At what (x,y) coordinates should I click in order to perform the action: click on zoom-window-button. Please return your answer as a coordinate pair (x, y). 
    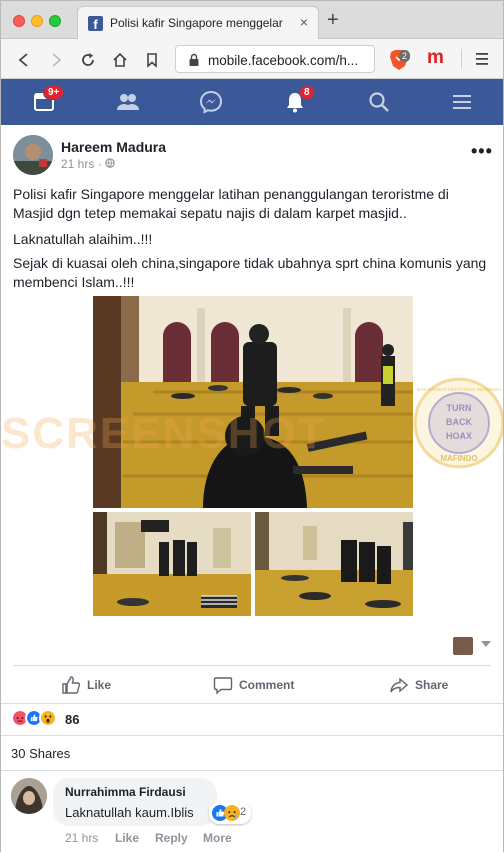
    Looking at the image, I should click on (55, 21).